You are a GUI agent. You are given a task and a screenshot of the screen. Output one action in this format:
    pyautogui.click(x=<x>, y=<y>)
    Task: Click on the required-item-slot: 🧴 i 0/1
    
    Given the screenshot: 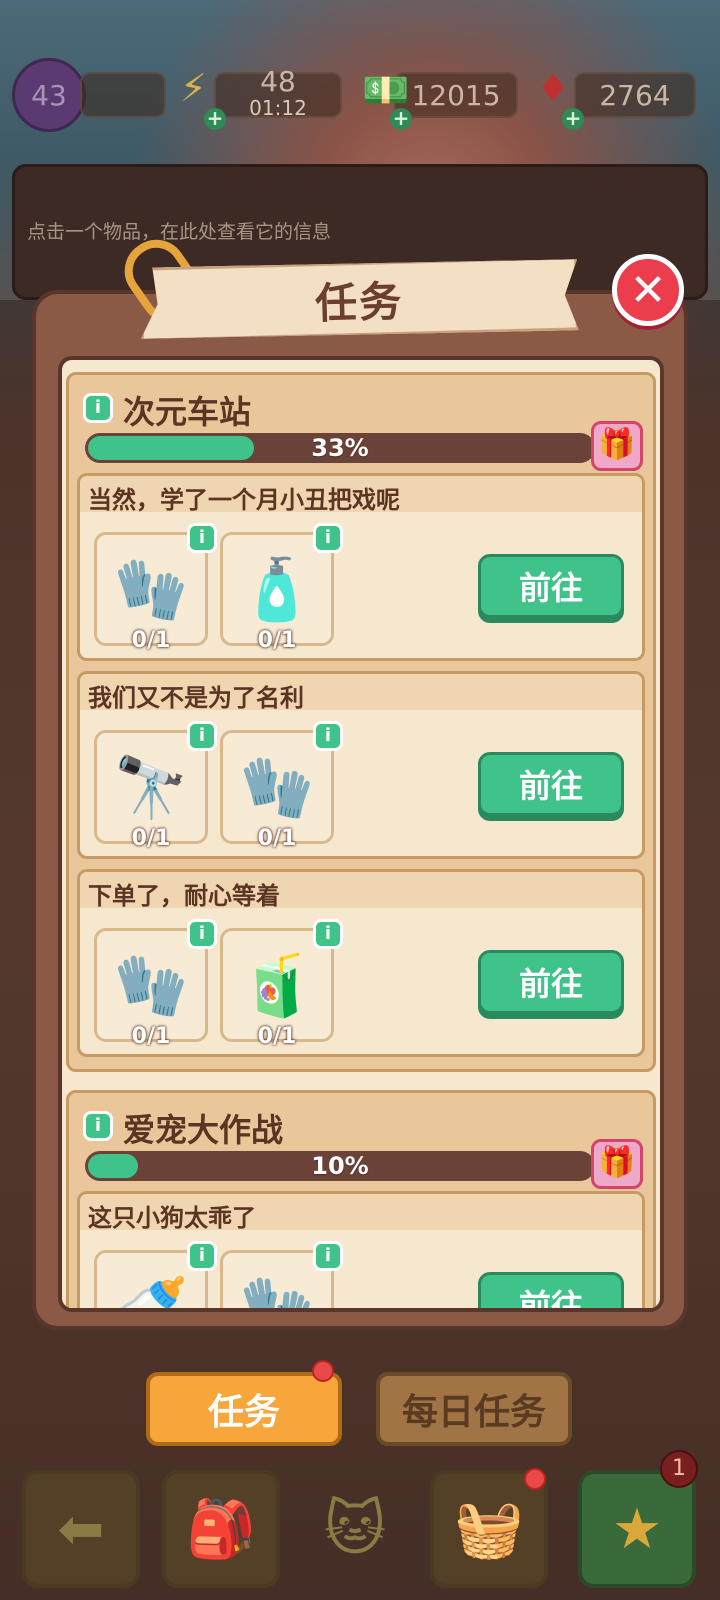 What is the action you would take?
    pyautogui.click(x=281, y=588)
    